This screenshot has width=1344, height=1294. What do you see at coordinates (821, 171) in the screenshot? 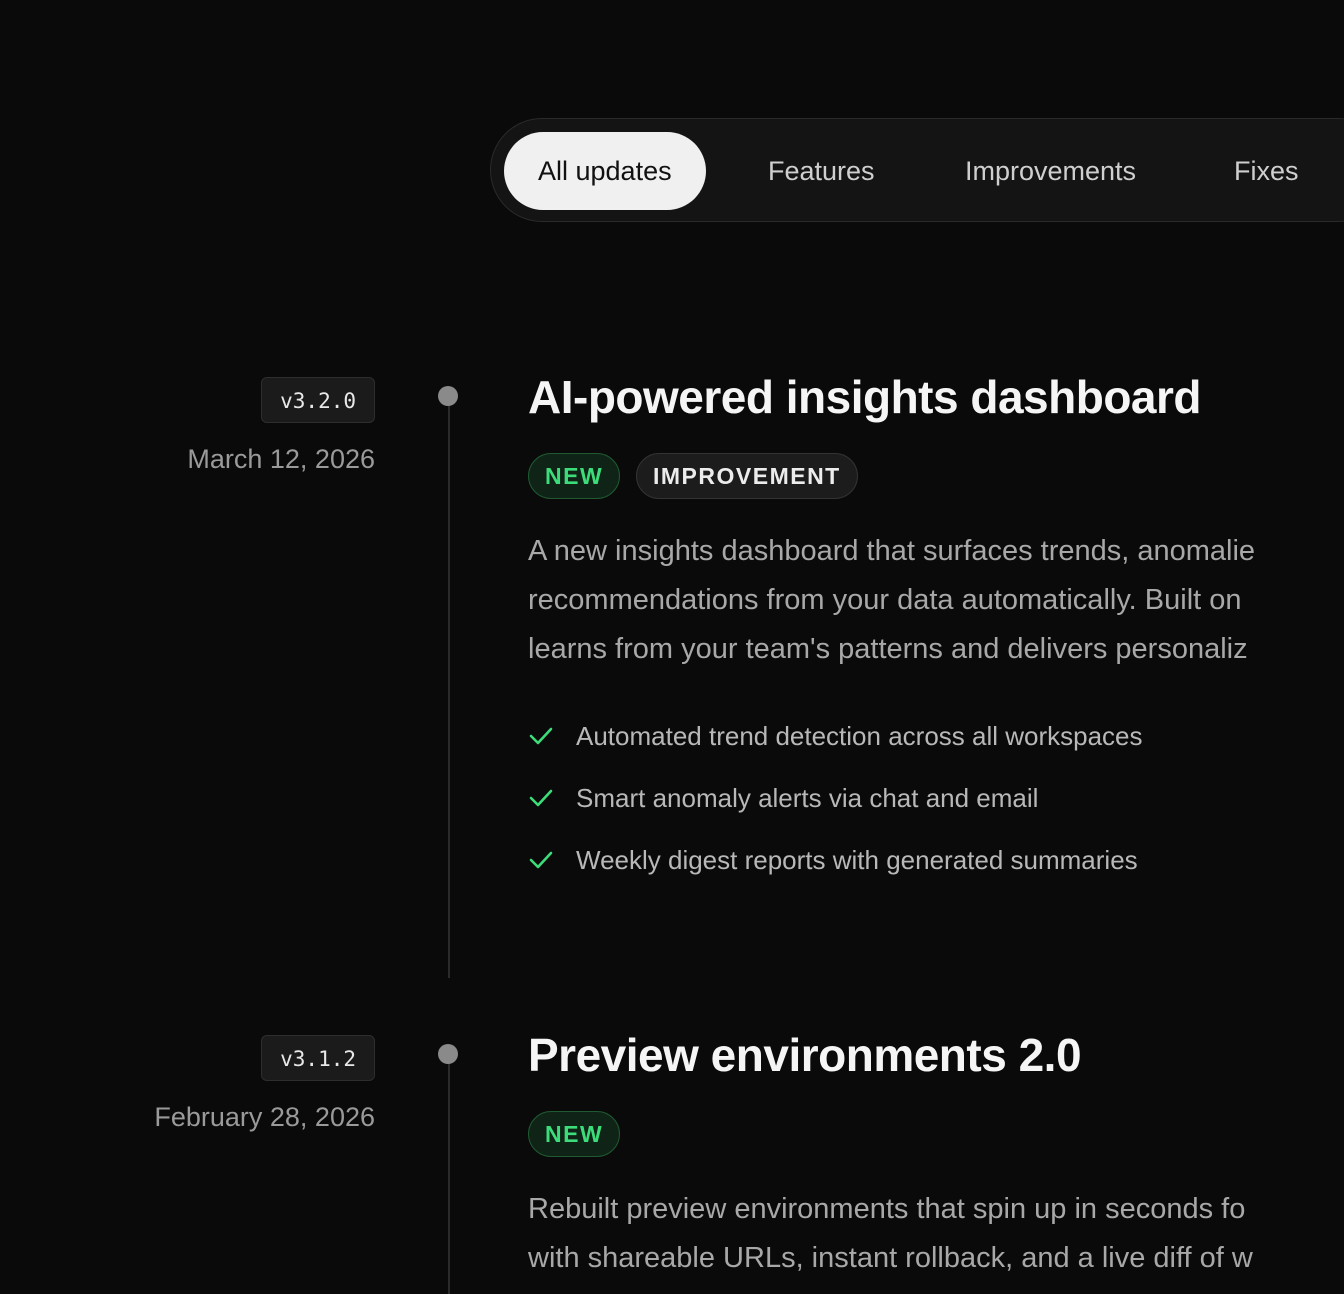
I see `tab-features: Features` at bounding box center [821, 171].